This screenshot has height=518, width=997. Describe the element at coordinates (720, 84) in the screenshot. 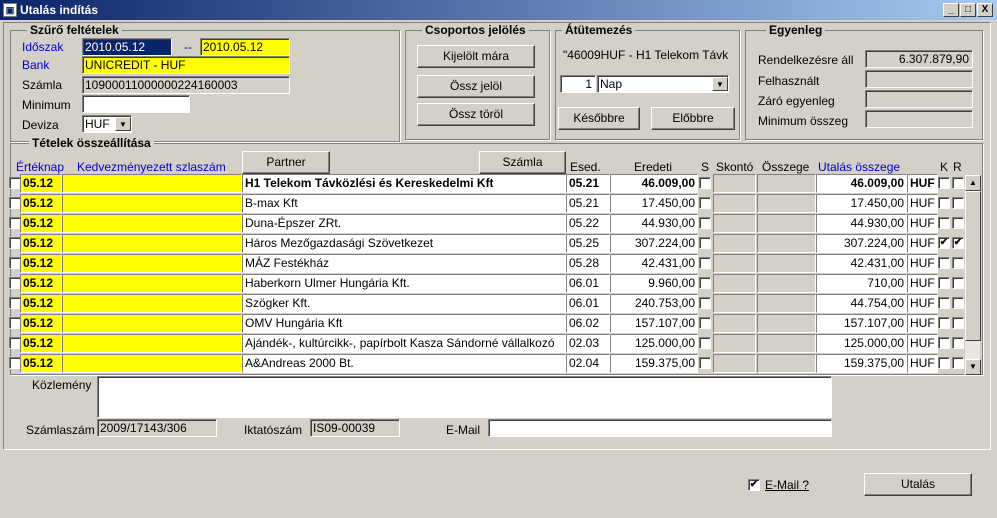

I see `unit-dropdown-icon: ▼` at that location.